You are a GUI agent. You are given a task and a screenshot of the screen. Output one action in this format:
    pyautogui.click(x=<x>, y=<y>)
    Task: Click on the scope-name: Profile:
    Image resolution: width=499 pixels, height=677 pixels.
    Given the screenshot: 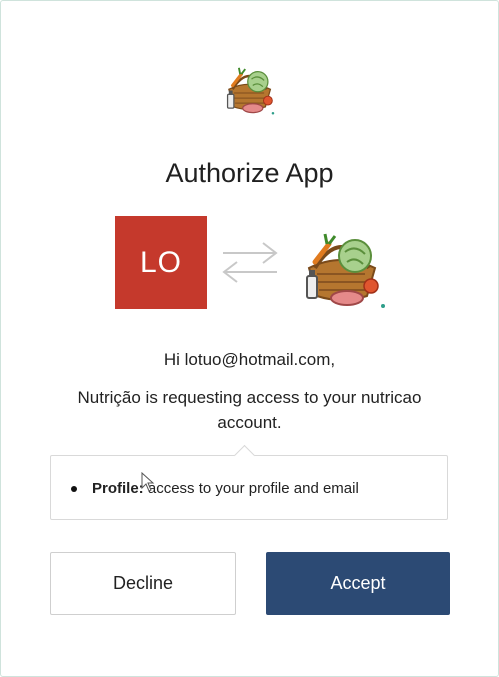 What is the action you would take?
    pyautogui.click(x=118, y=488)
    